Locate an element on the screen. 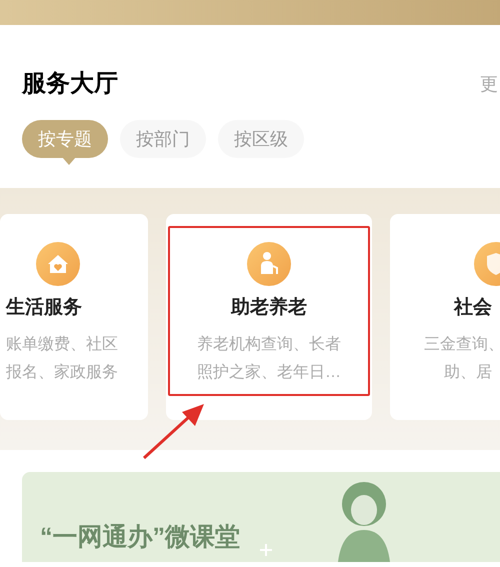 Image resolution: width=500 pixels, height=567 pixels. filter-tab: 按区级 is located at coordinates (261, 139).